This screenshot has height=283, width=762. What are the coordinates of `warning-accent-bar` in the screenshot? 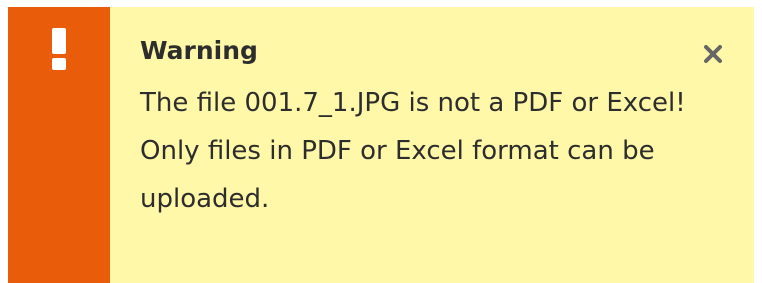 It's located at (59, 145).